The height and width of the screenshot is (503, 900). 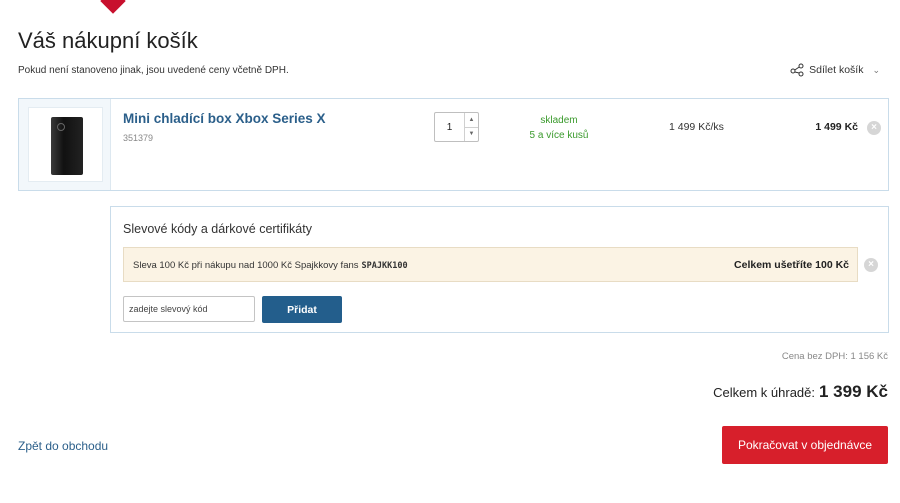 I want to click on quantity-stepper: 1 ▲ ▼, so click(x=456, y=127).